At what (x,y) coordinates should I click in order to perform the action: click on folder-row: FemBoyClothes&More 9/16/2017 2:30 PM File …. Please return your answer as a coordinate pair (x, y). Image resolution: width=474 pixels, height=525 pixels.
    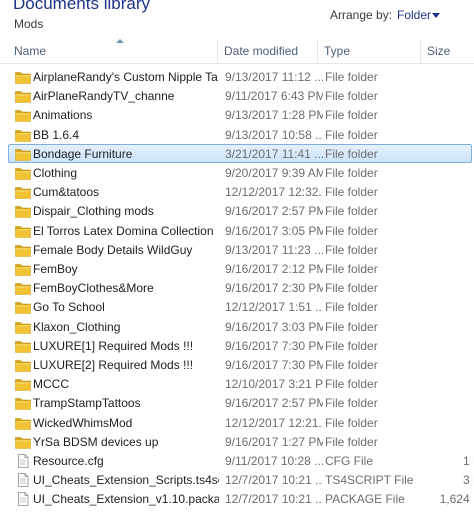
    Looking at the image, I should click on (240, 287).